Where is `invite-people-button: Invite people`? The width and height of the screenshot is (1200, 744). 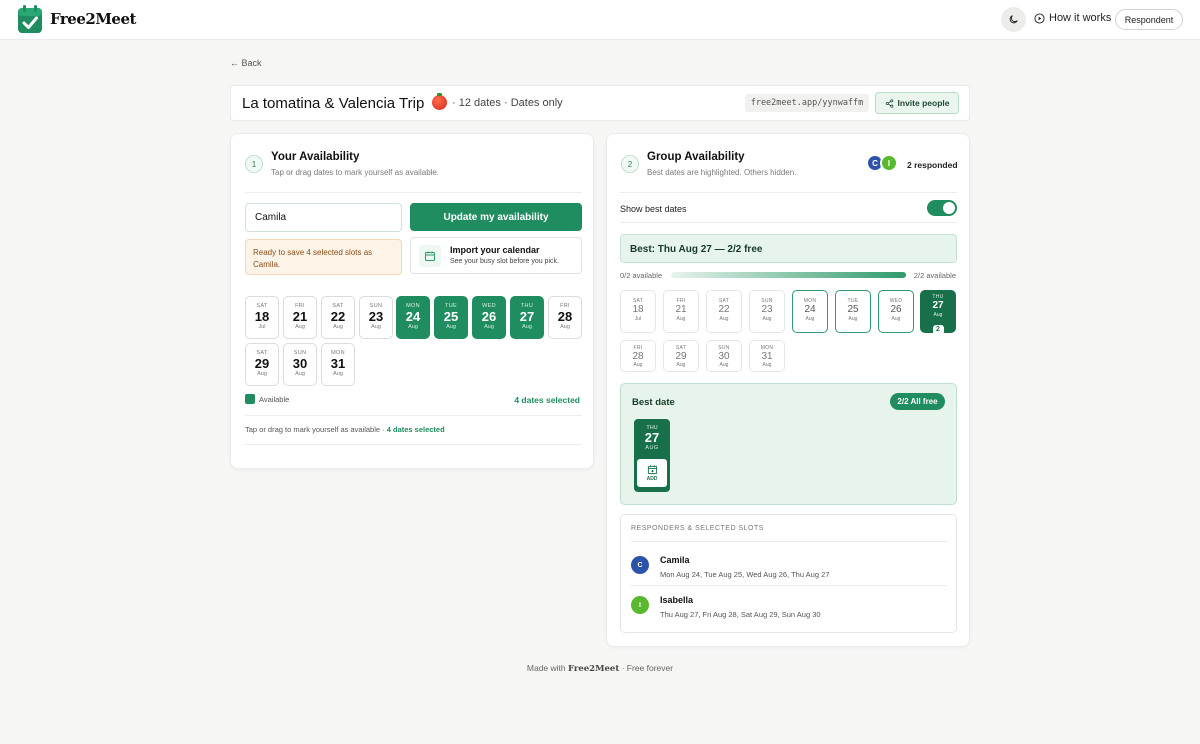
invite-people-button: Invite people is located at coordinates (917, 103).